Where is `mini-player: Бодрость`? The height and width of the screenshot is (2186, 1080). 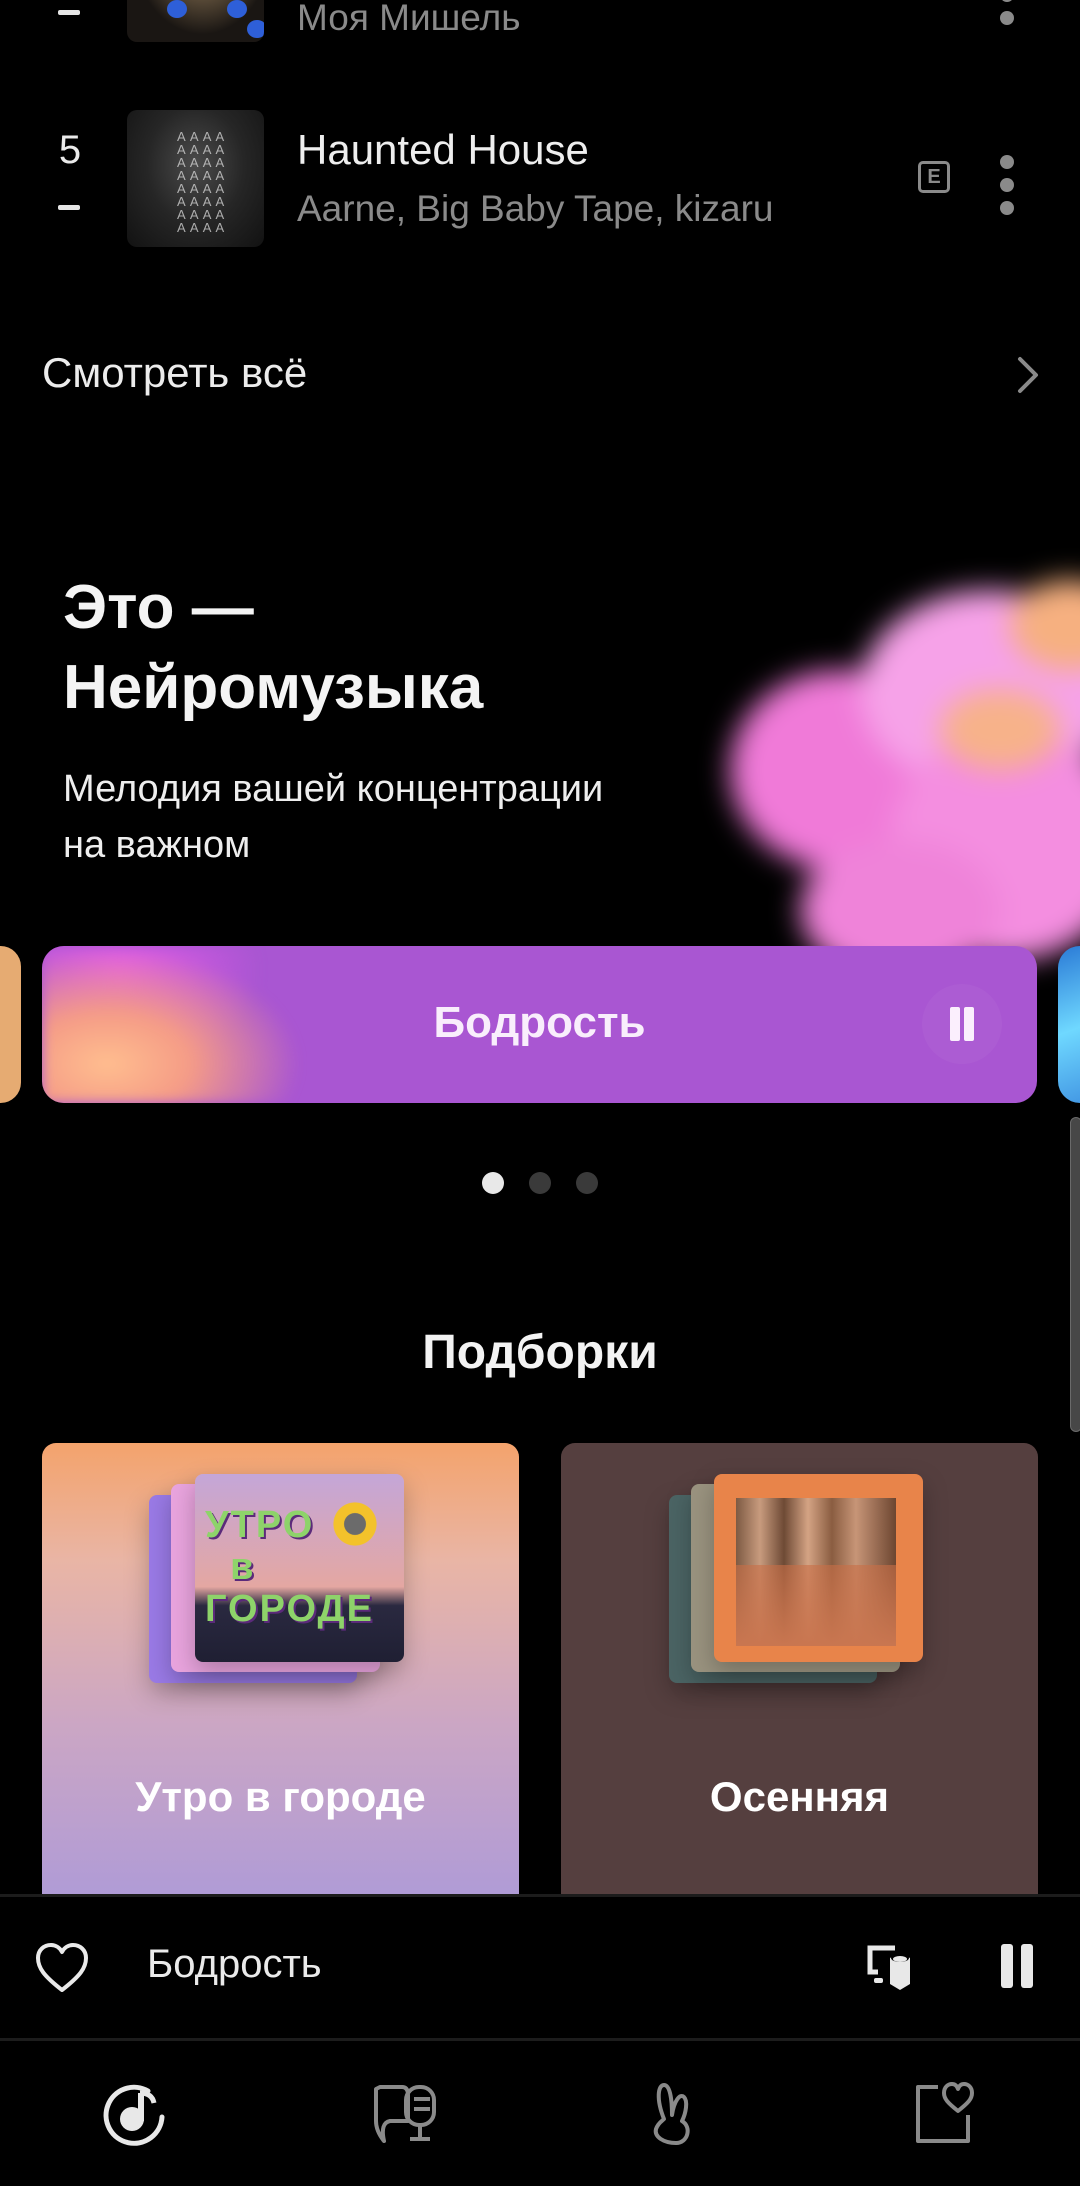 mini-player: Бодрость is located at coordinates (540, 1968).